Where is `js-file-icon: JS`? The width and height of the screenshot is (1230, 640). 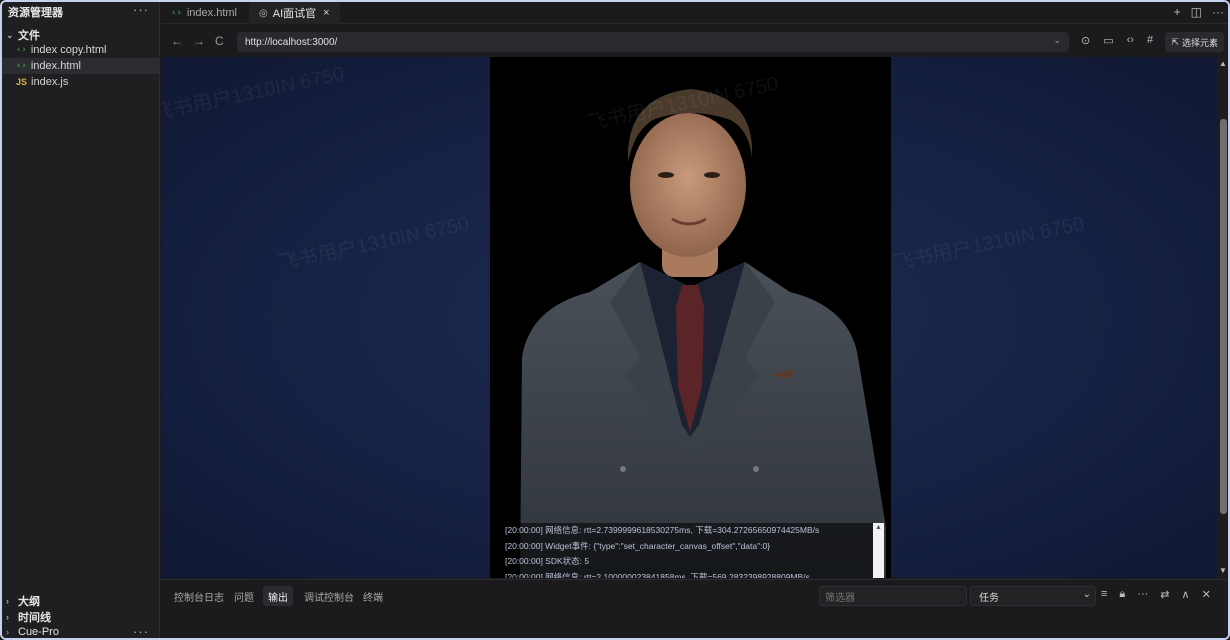 js-file-icon: JS is located at coordinates (22, 82).